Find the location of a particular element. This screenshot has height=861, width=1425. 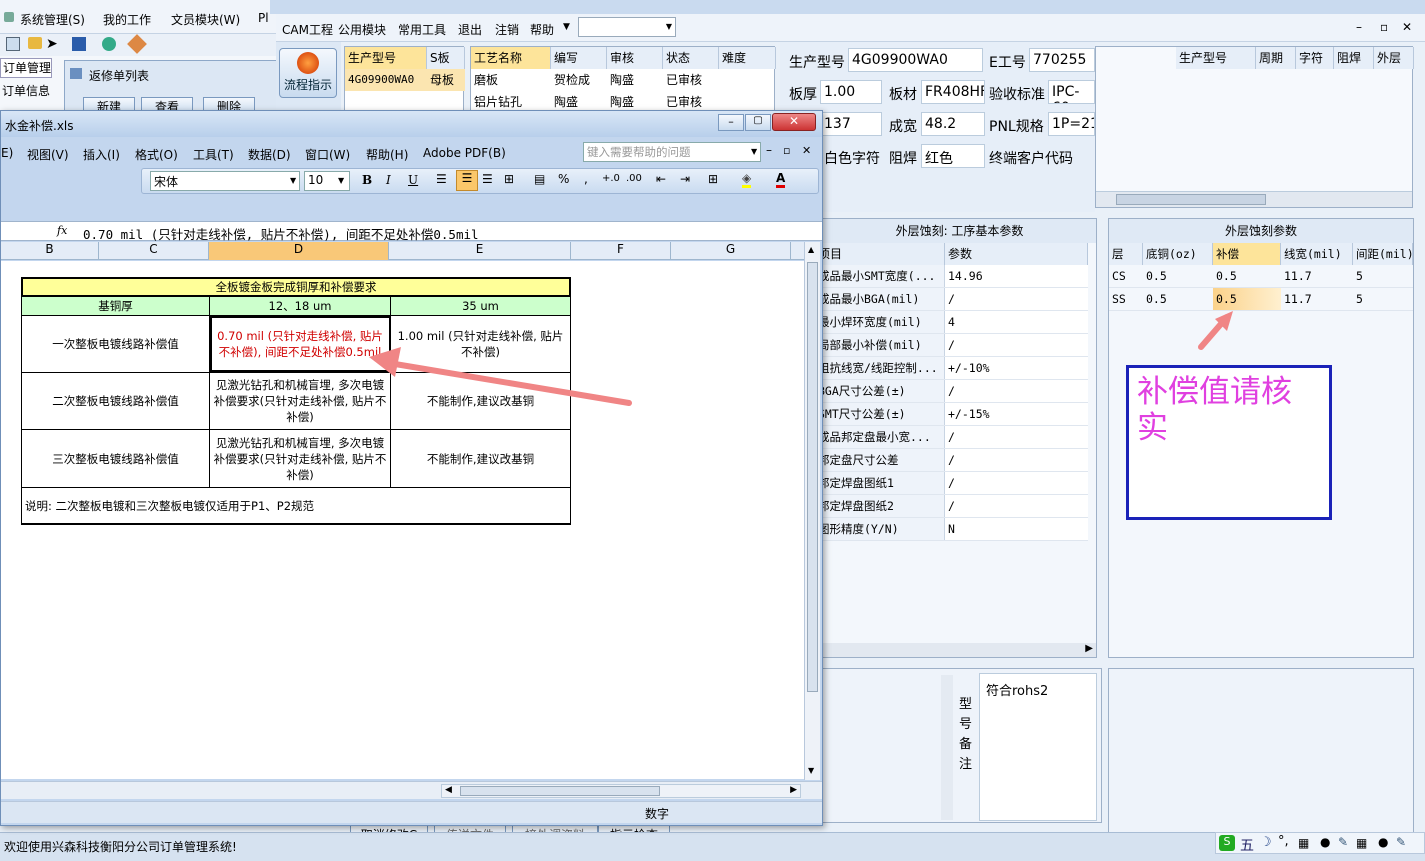

close-button: ✕ is located at coordinates (794, 122).